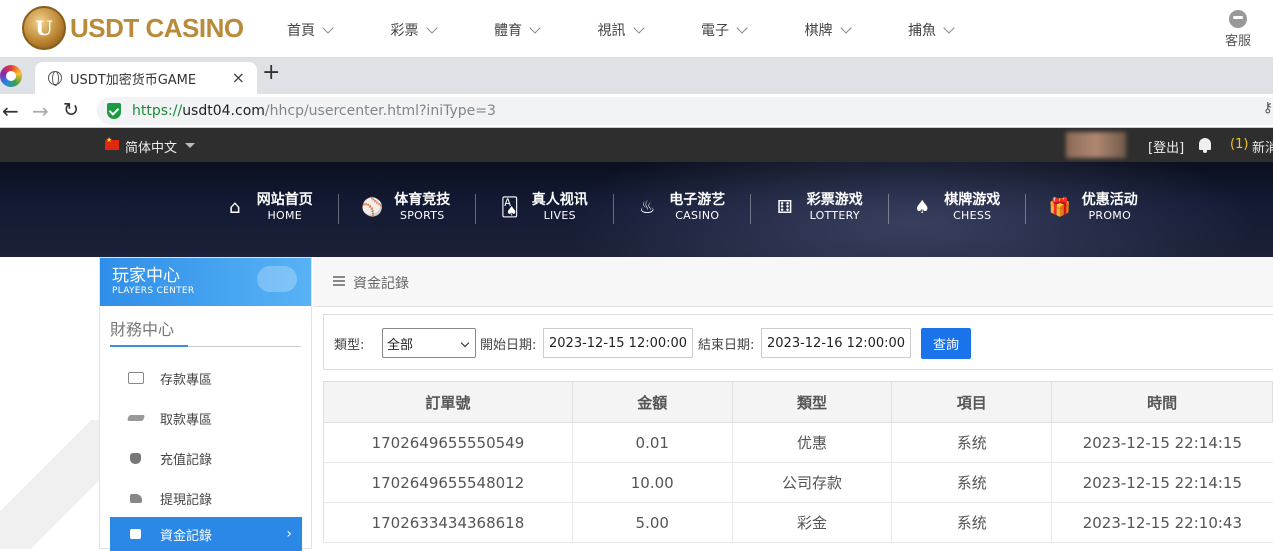  Describe the element at coordinates (206, 418) in the screenshot. I see `sidebar-item-withdraw: 取款專區` at that location.